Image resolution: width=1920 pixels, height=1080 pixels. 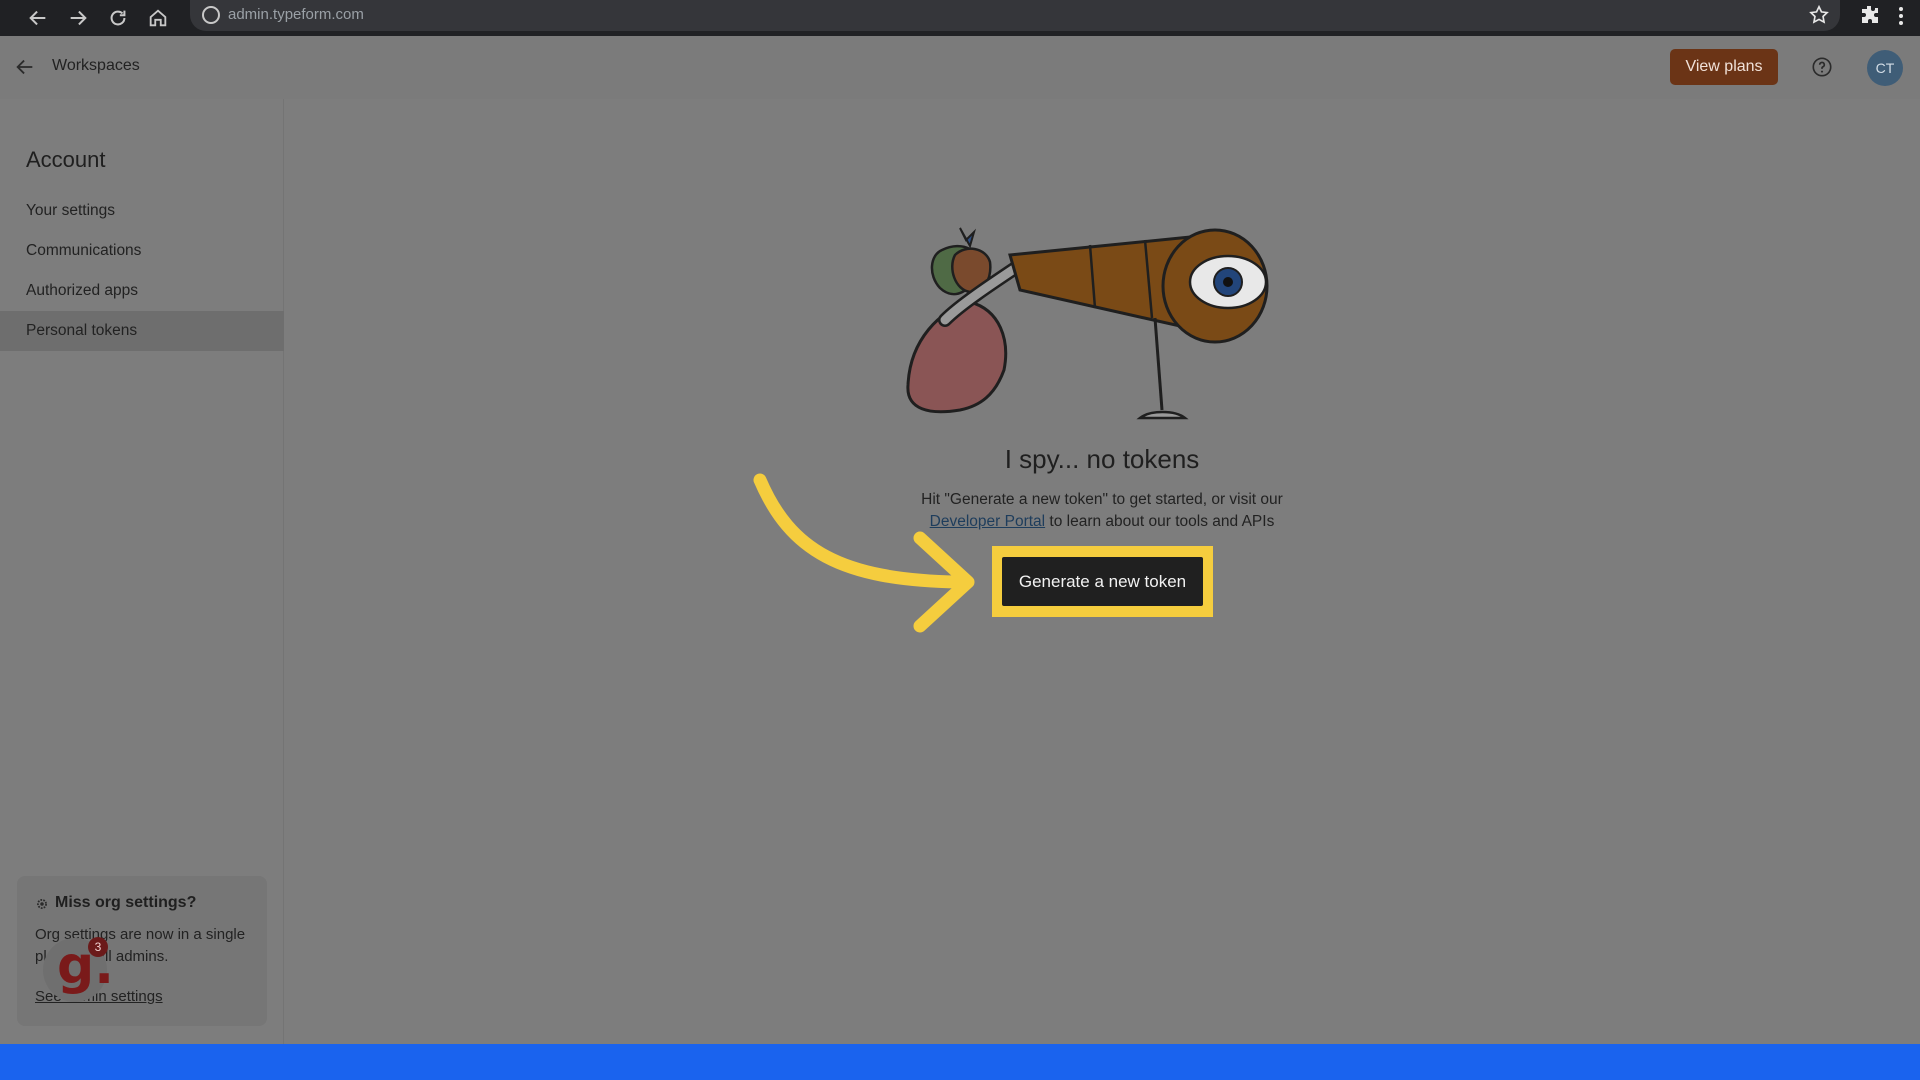 What do you see at coordinates (1724, 67) in the screenshot?
I see `view-plans-button: View plans` at bounding box center [1724, 67].